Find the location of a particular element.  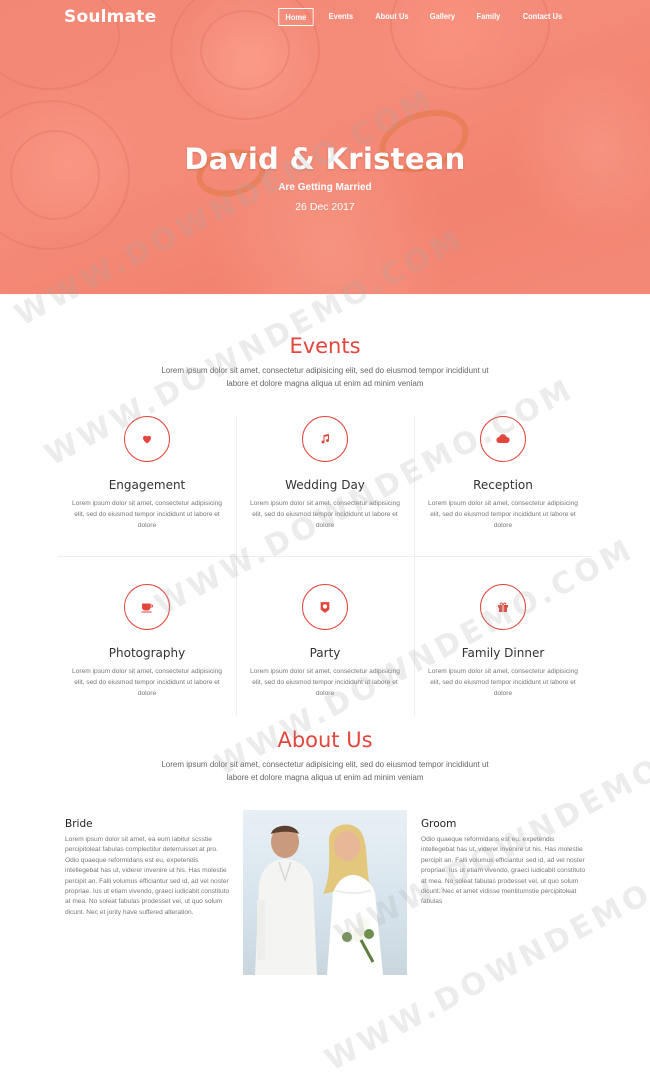

hero-subtitle: Are Getting Married is located at coordinates (325, 187).